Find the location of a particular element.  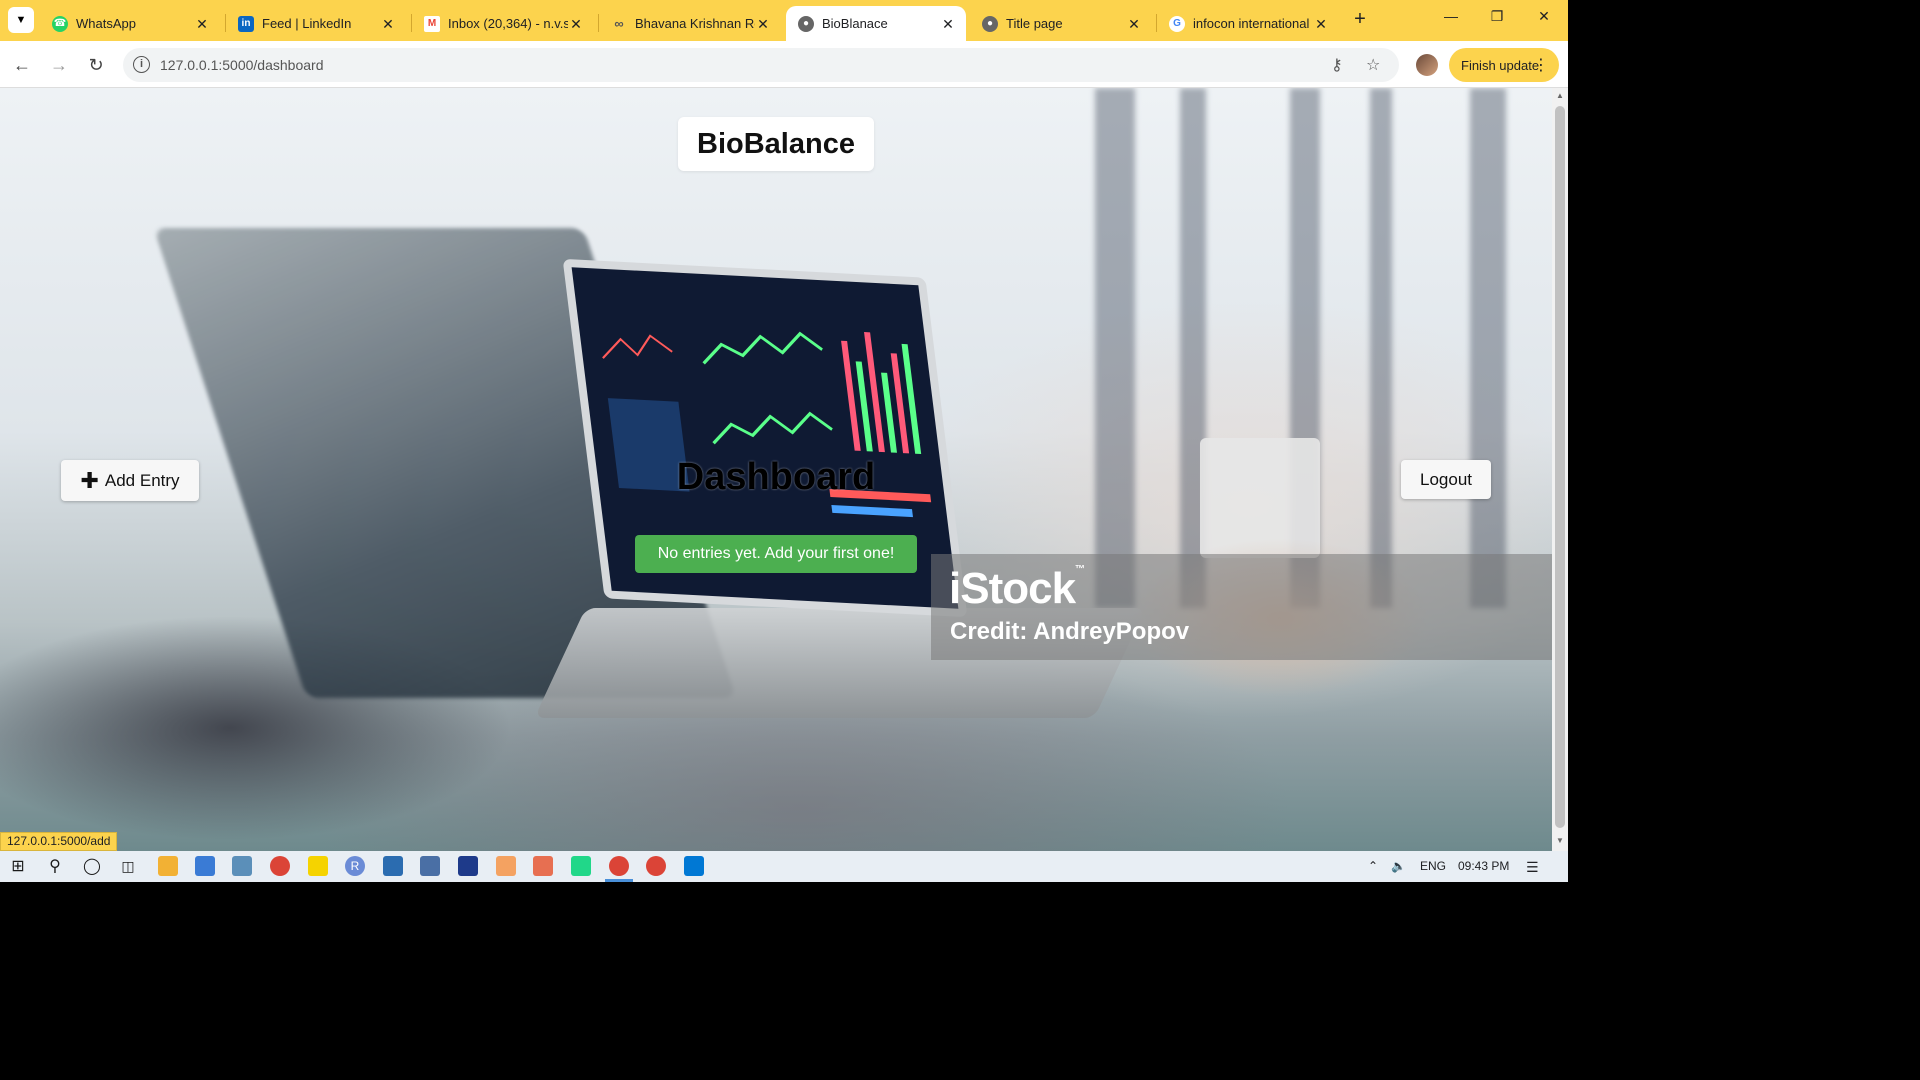

tab-whatsapp: ☎ WhatsApp ✕ is located at coordinates (130, 23).